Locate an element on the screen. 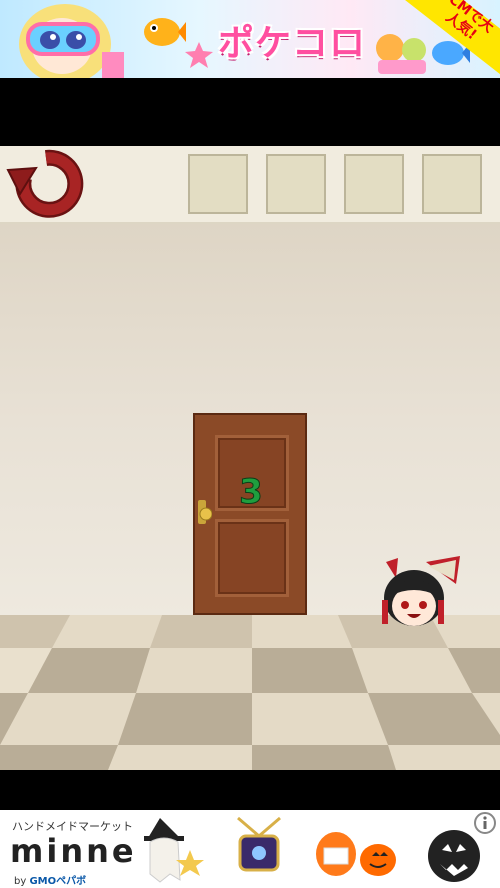  ad-cupcake-icon is located at coordinates (401, 54).